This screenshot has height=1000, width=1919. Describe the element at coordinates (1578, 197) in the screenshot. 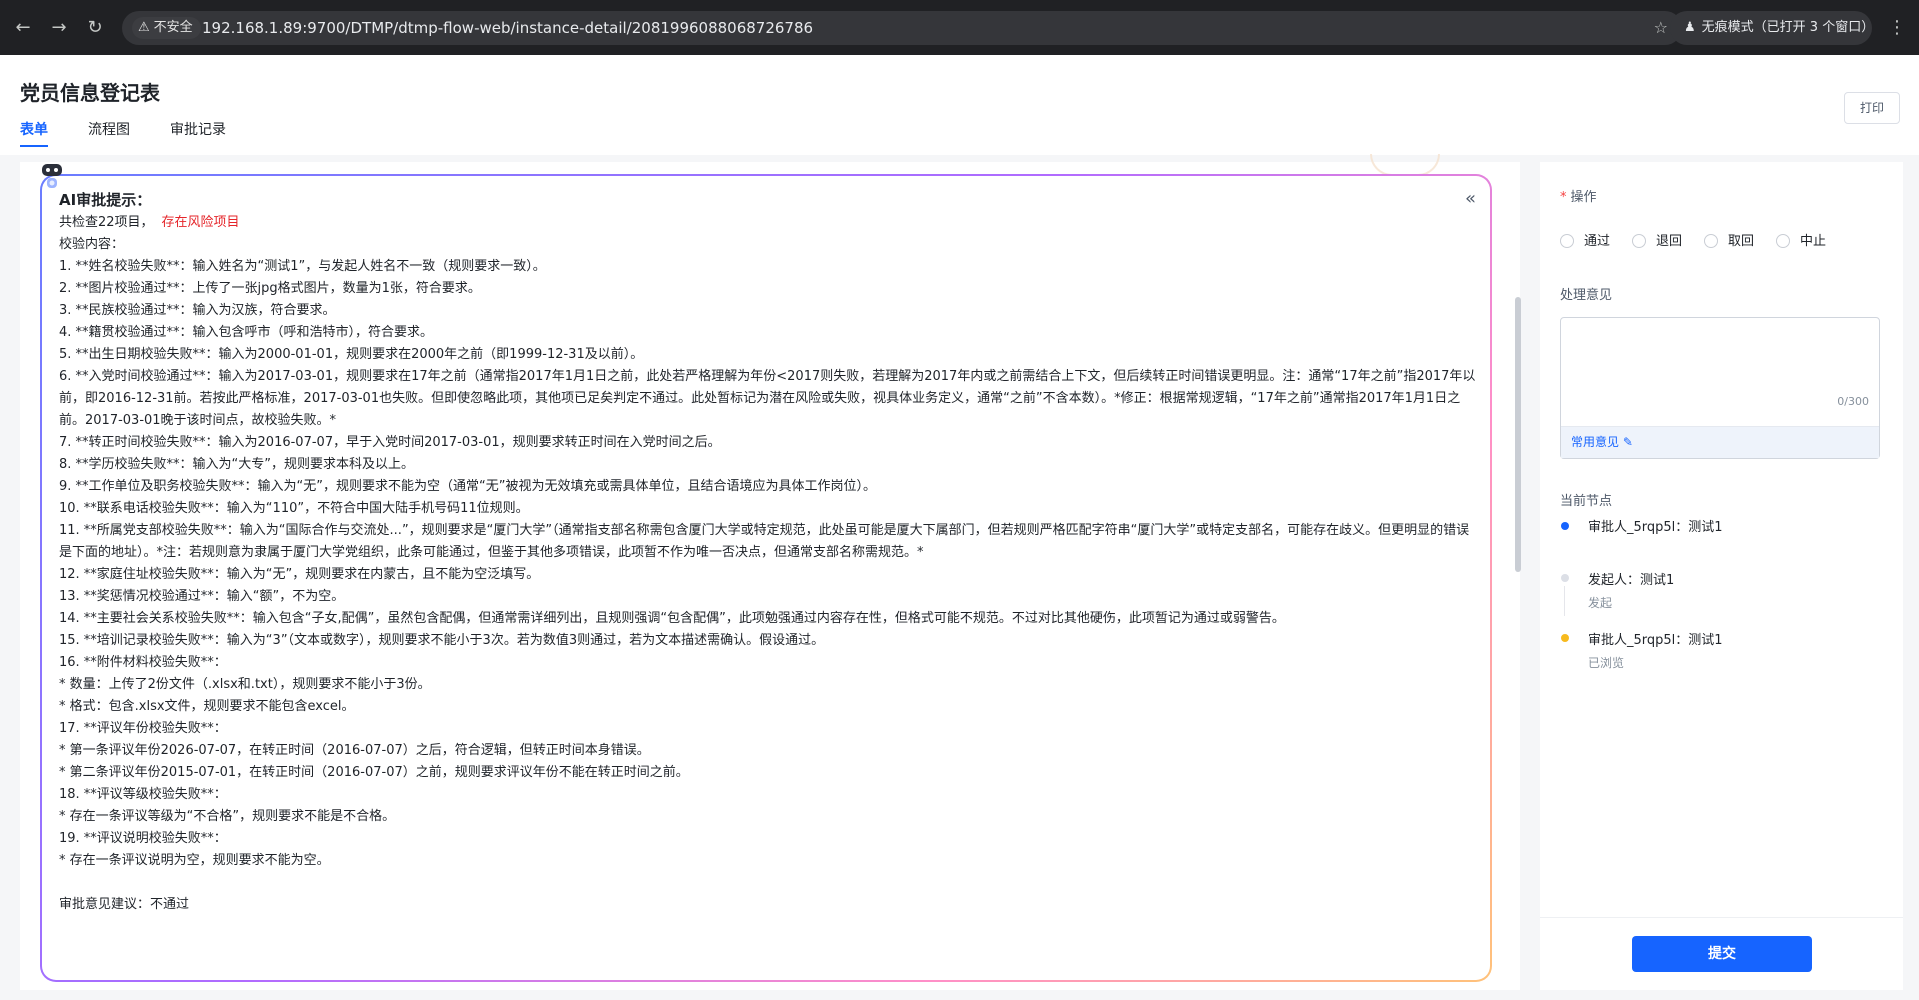

I see `operation-label: * 操作` at that location.